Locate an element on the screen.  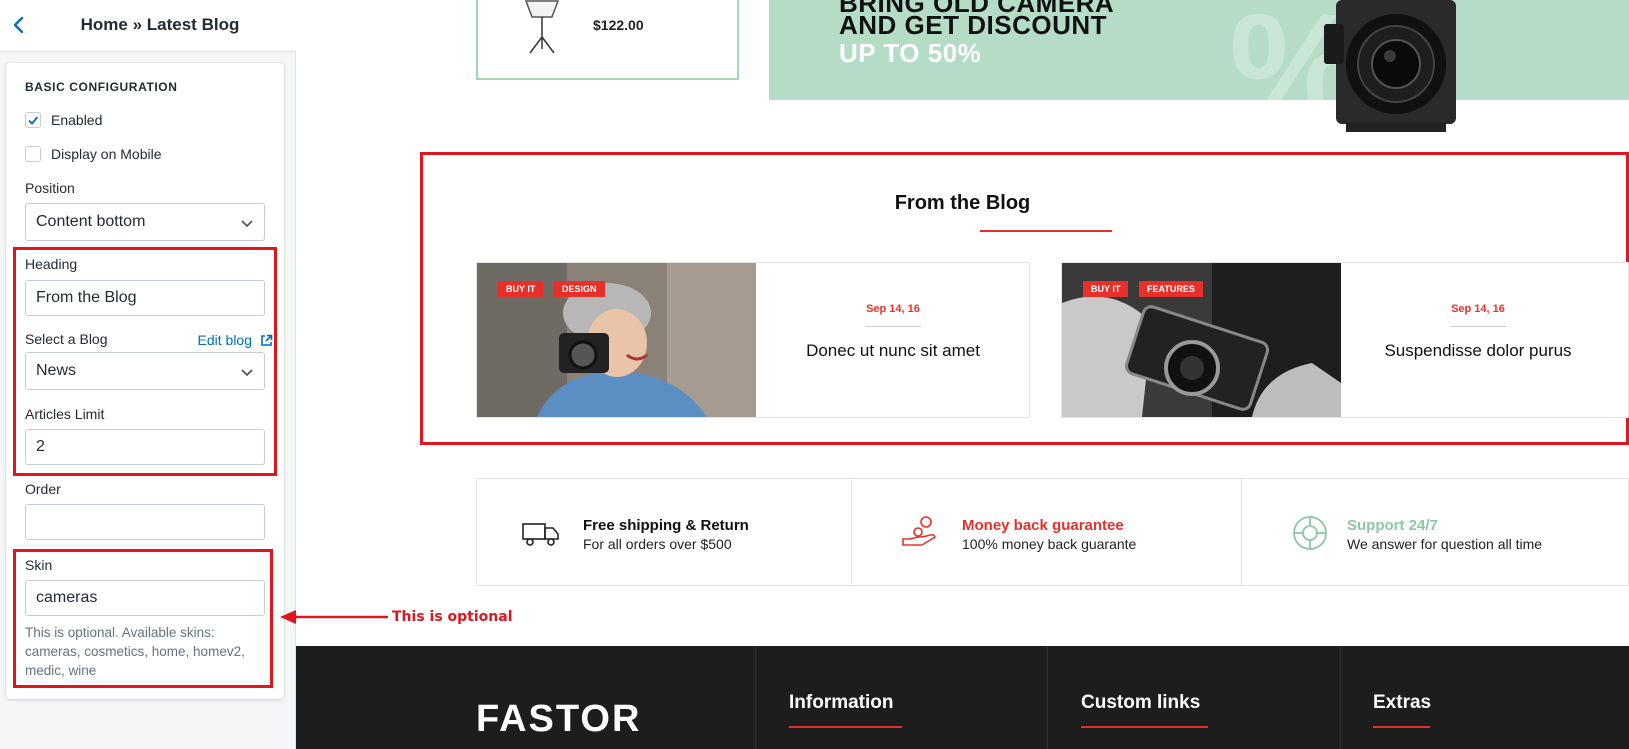
enabled-checkbox is located at coordinates (33, 120).